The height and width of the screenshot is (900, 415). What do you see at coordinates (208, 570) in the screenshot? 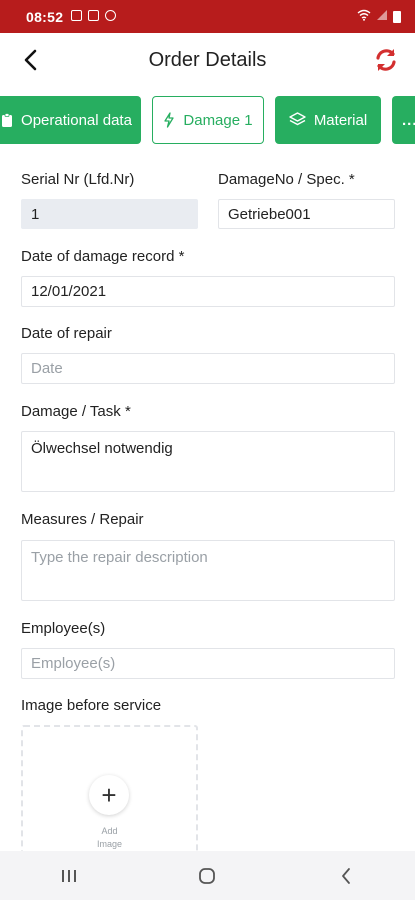
I see `measures-field: Type the repair description` at bounding box center [208, 570].